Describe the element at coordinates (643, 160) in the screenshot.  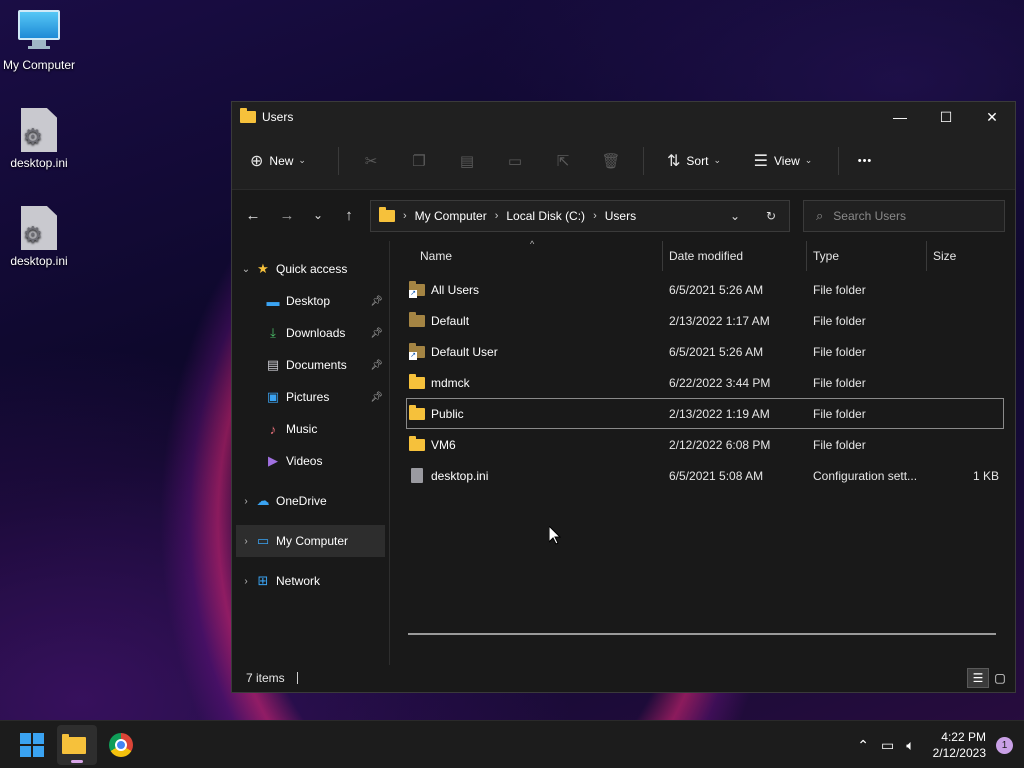
I see `divider` at that location.